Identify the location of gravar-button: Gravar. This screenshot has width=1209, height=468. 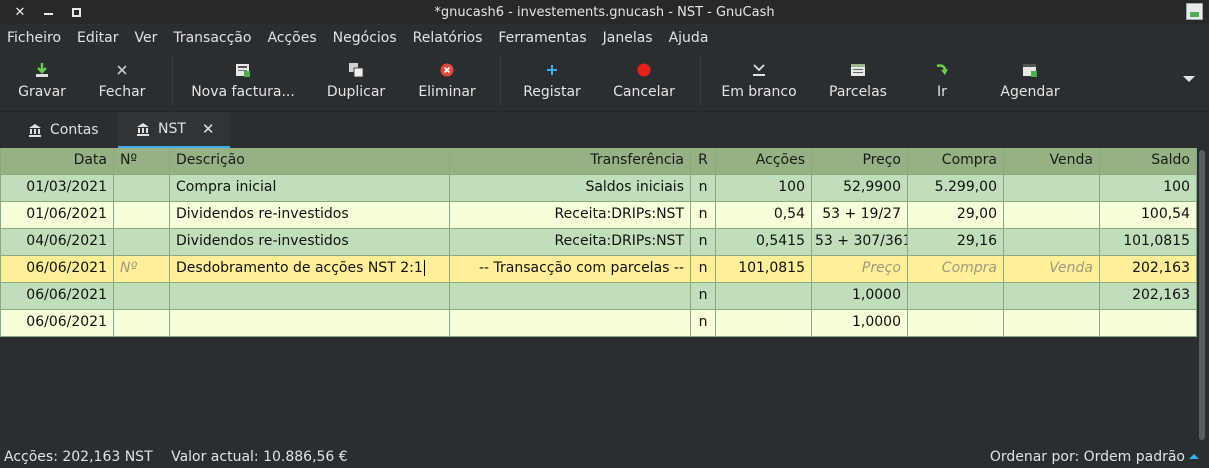
(42, 80).